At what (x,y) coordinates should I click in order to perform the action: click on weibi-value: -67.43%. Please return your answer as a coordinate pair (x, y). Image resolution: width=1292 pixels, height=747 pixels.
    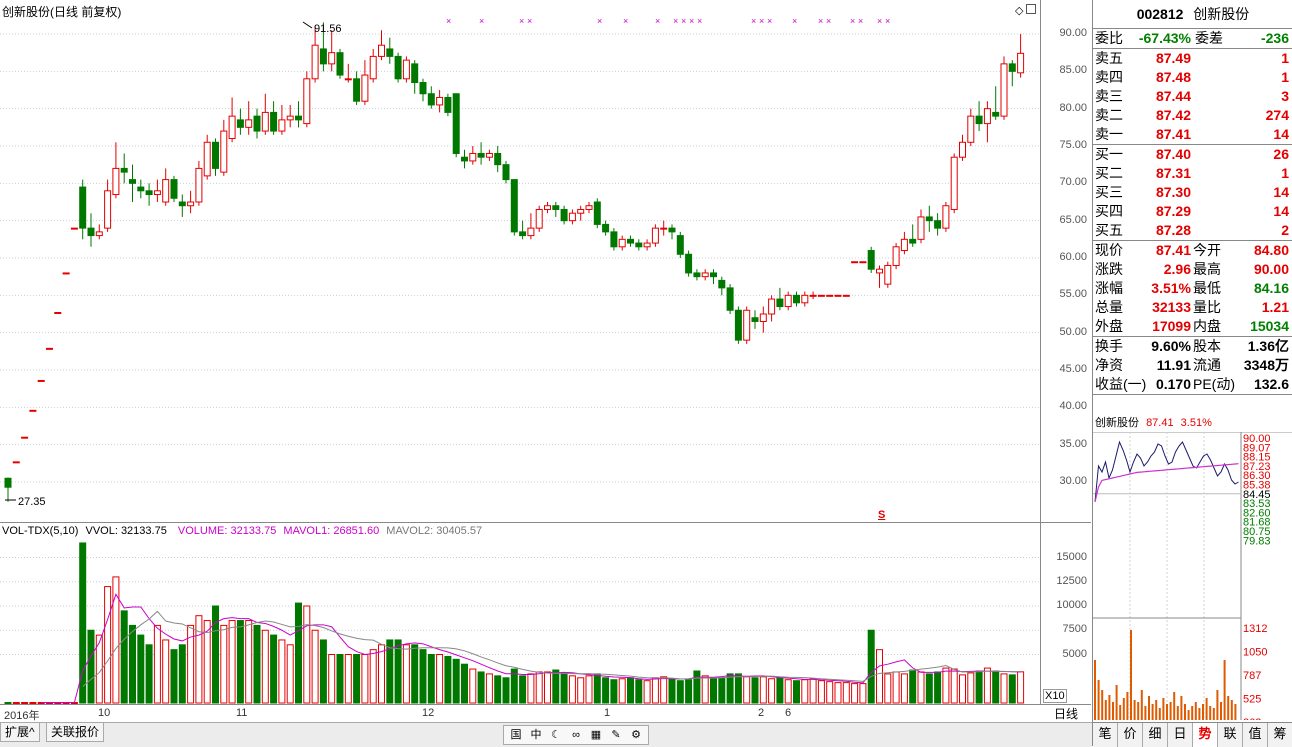
    Looking at the image, I should click on (1164, 38).